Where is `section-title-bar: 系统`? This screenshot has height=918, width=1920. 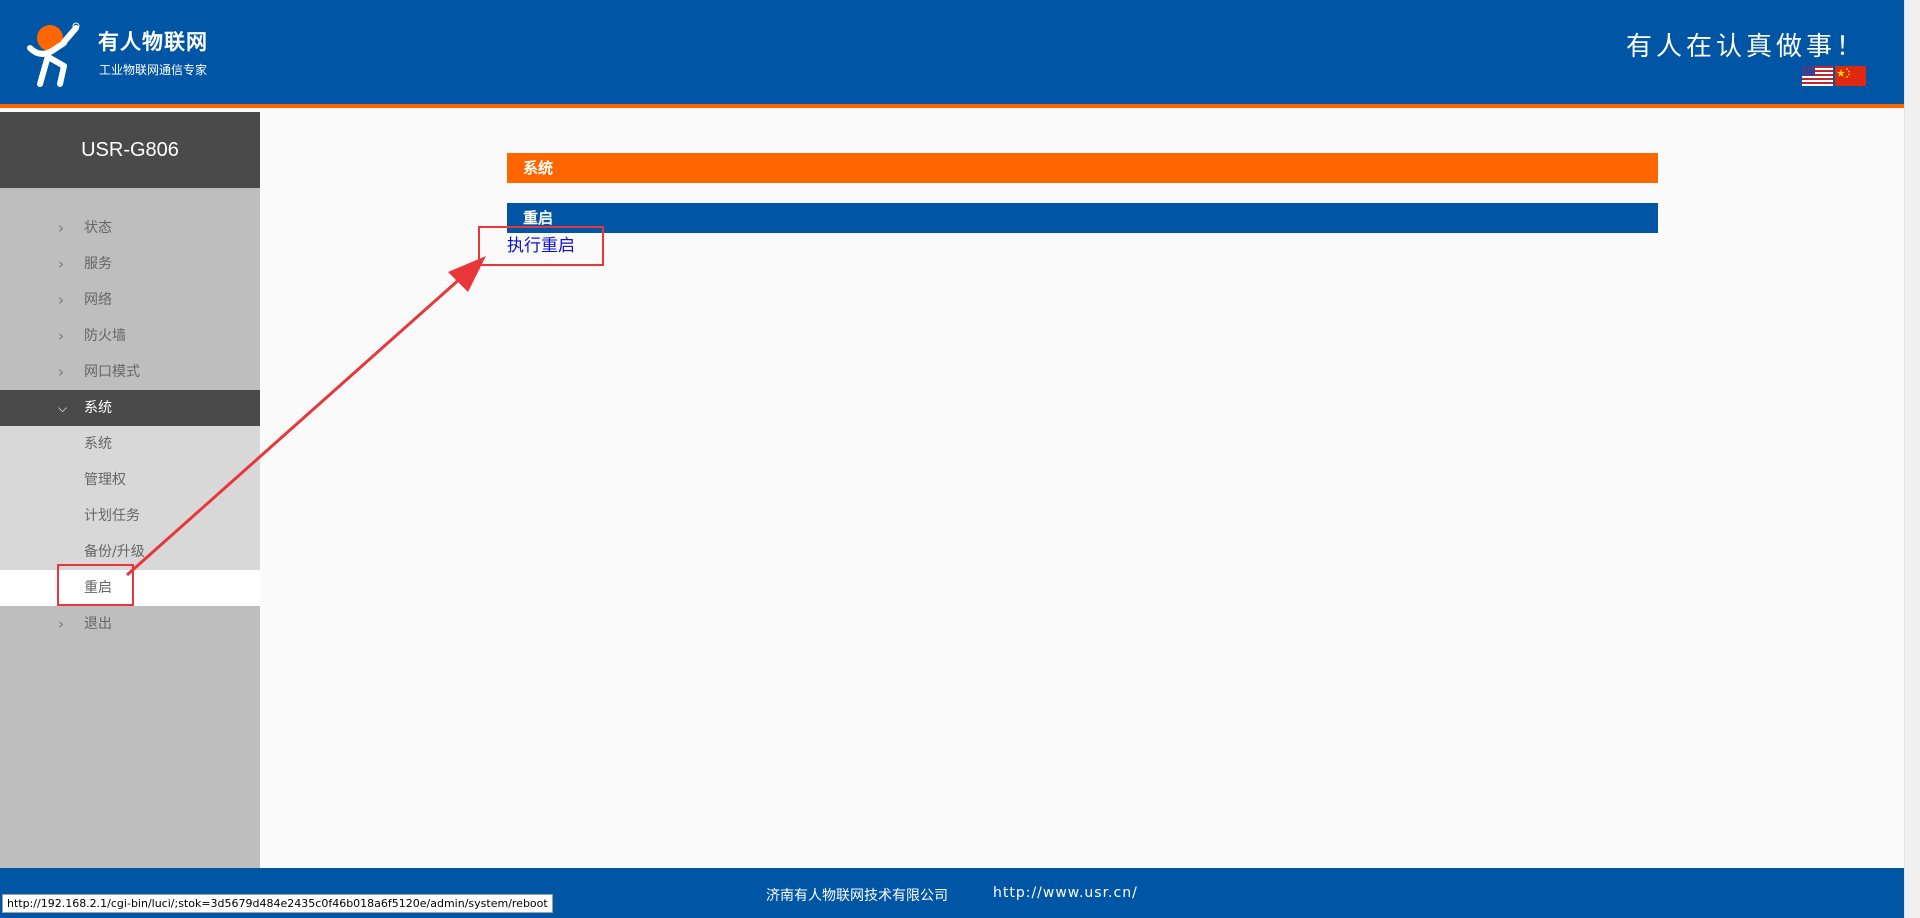 section-title-bar: 系统 is located at coordinates (1082, 168).